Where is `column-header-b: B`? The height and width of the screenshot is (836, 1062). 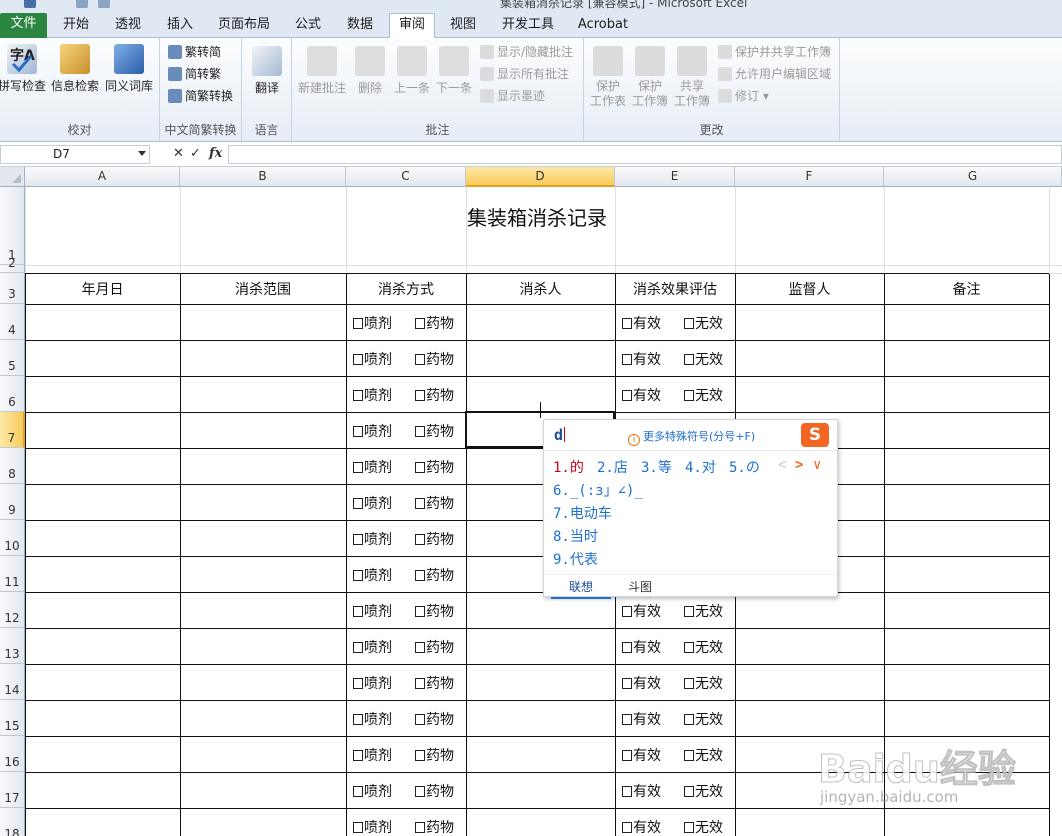
column-header-b: B is located at coordinates (263, 177).